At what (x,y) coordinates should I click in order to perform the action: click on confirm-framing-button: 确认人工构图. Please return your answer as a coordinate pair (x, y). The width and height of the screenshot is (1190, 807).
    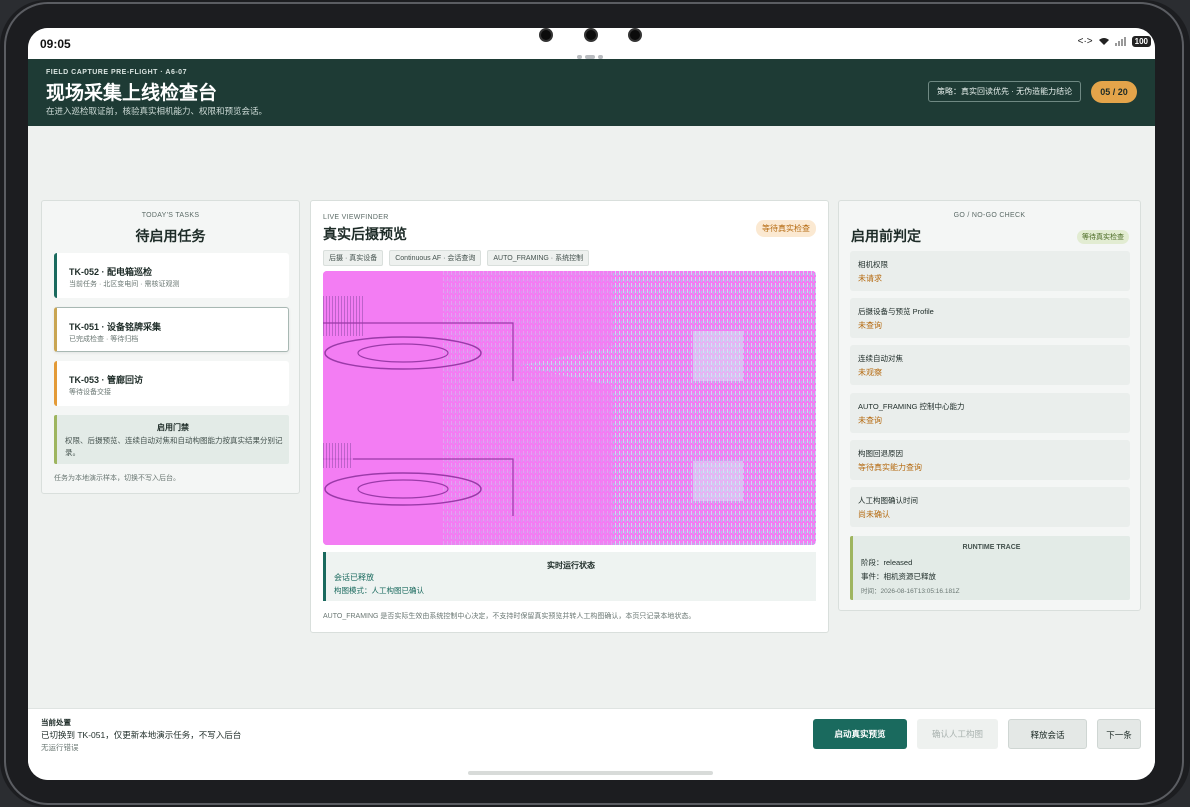
    Looking at the image, I should click on (957, 734).